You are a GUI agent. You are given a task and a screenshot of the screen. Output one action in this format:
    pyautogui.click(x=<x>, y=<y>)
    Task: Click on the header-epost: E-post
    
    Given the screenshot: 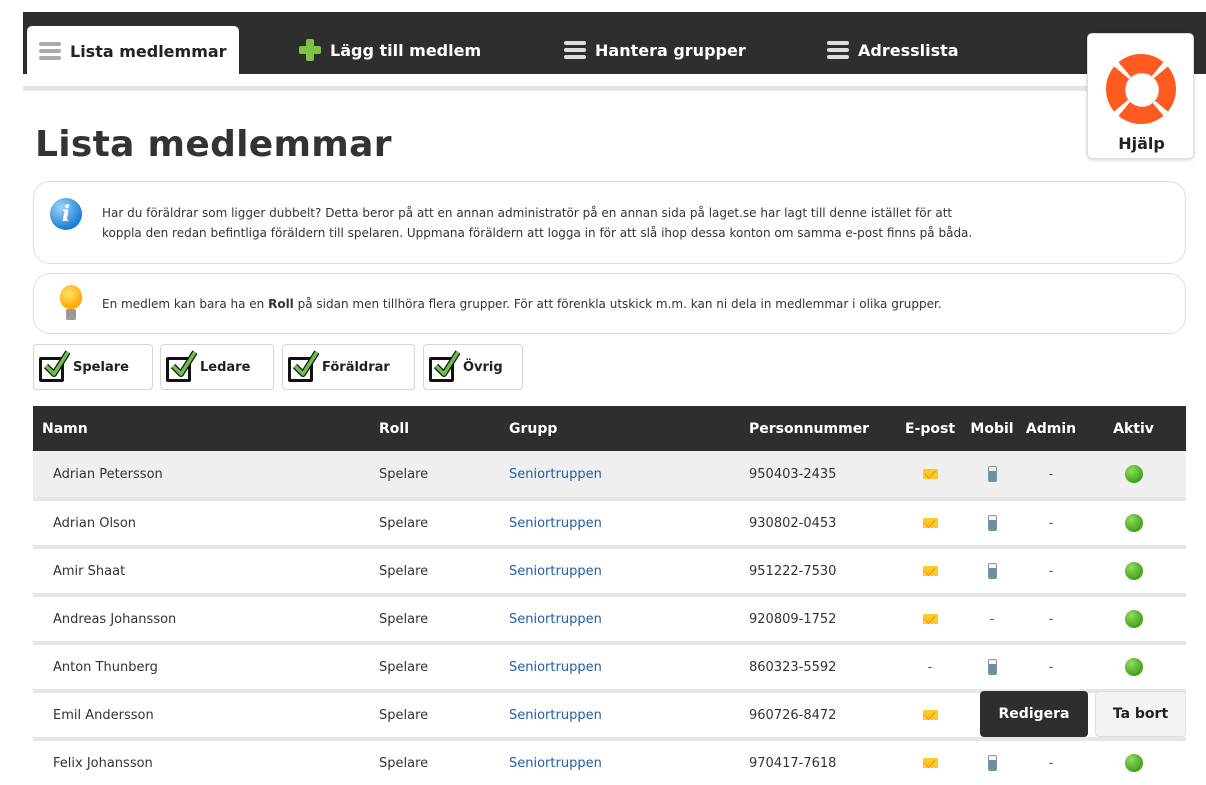 What is the action you would take?
    pyautogui.click(x=930, y=428)
    